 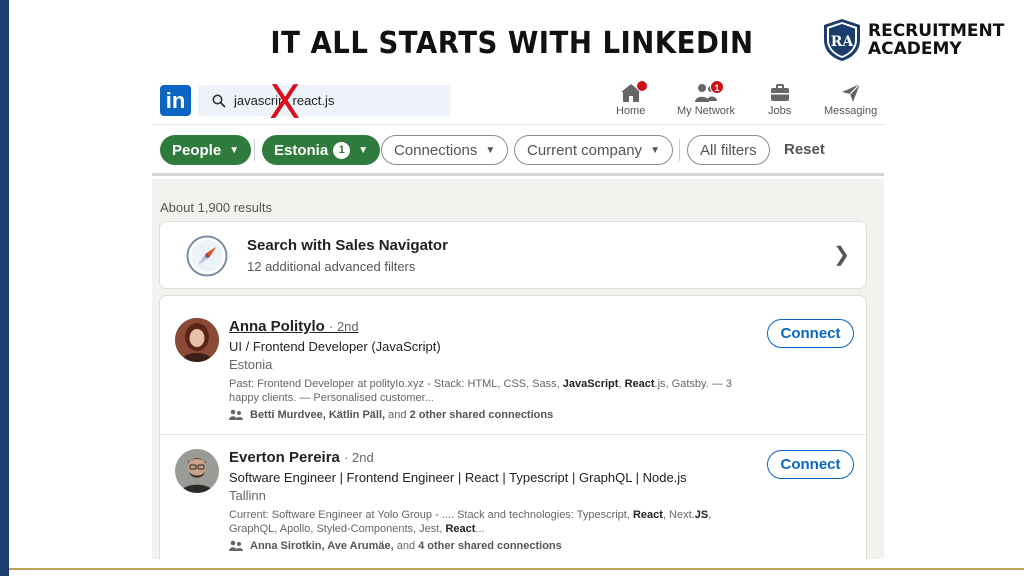 I want to click on search-bar: javascript react.js, so click(x=324, y=100).